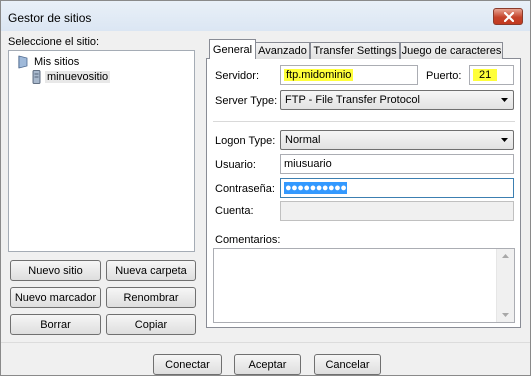  I want to click on server-type-select: FTP - File Transfer Protocol, so click(397, 100).